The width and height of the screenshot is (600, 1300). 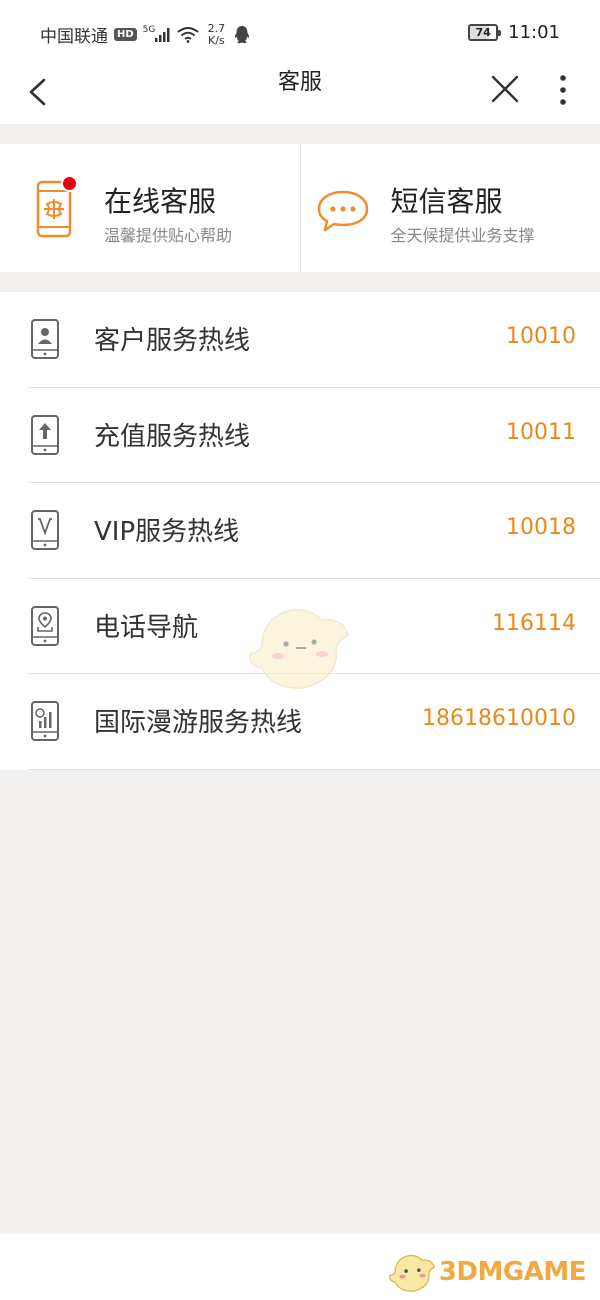 I want to click on network-type: 5G, so click(x=149, y=29).